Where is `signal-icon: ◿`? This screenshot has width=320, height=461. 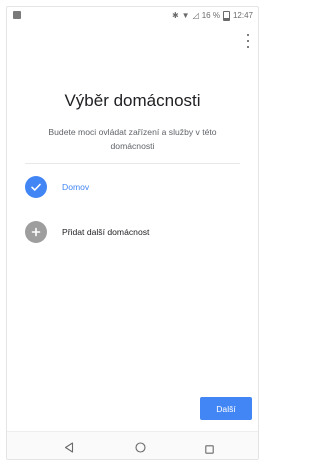 signal-icon: ◿ is located at coordinates (195, 15).